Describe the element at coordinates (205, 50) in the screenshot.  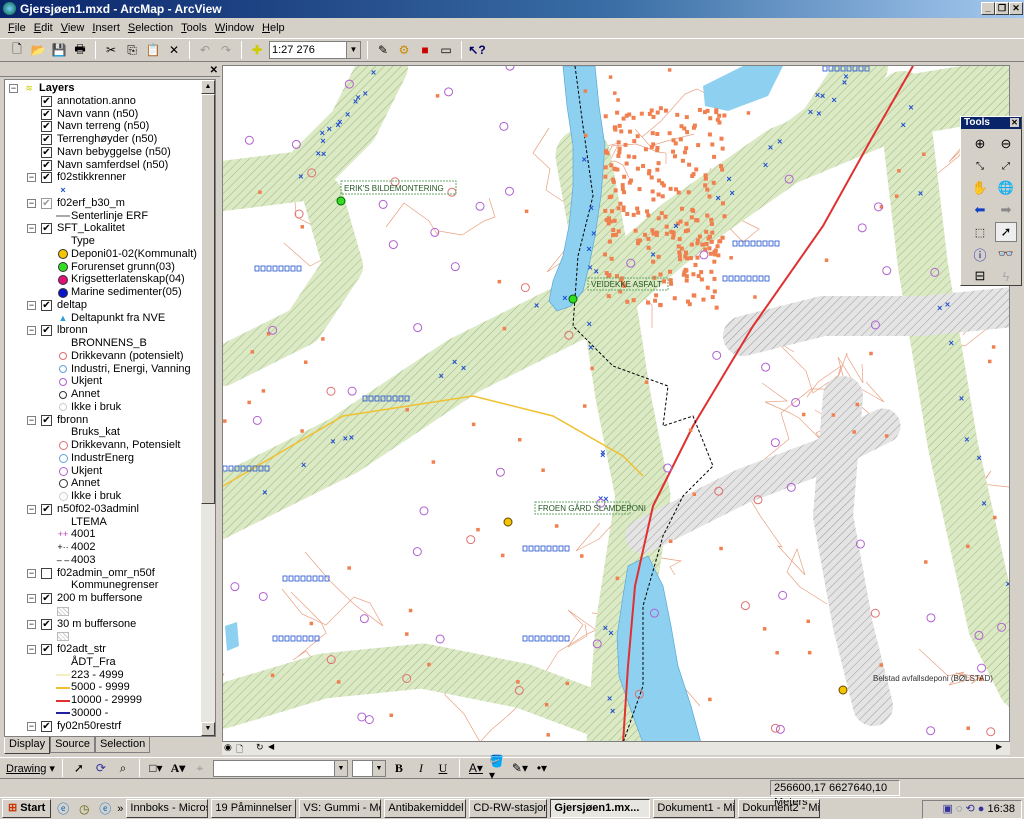
I see `undo-icon: ↶` at that location.